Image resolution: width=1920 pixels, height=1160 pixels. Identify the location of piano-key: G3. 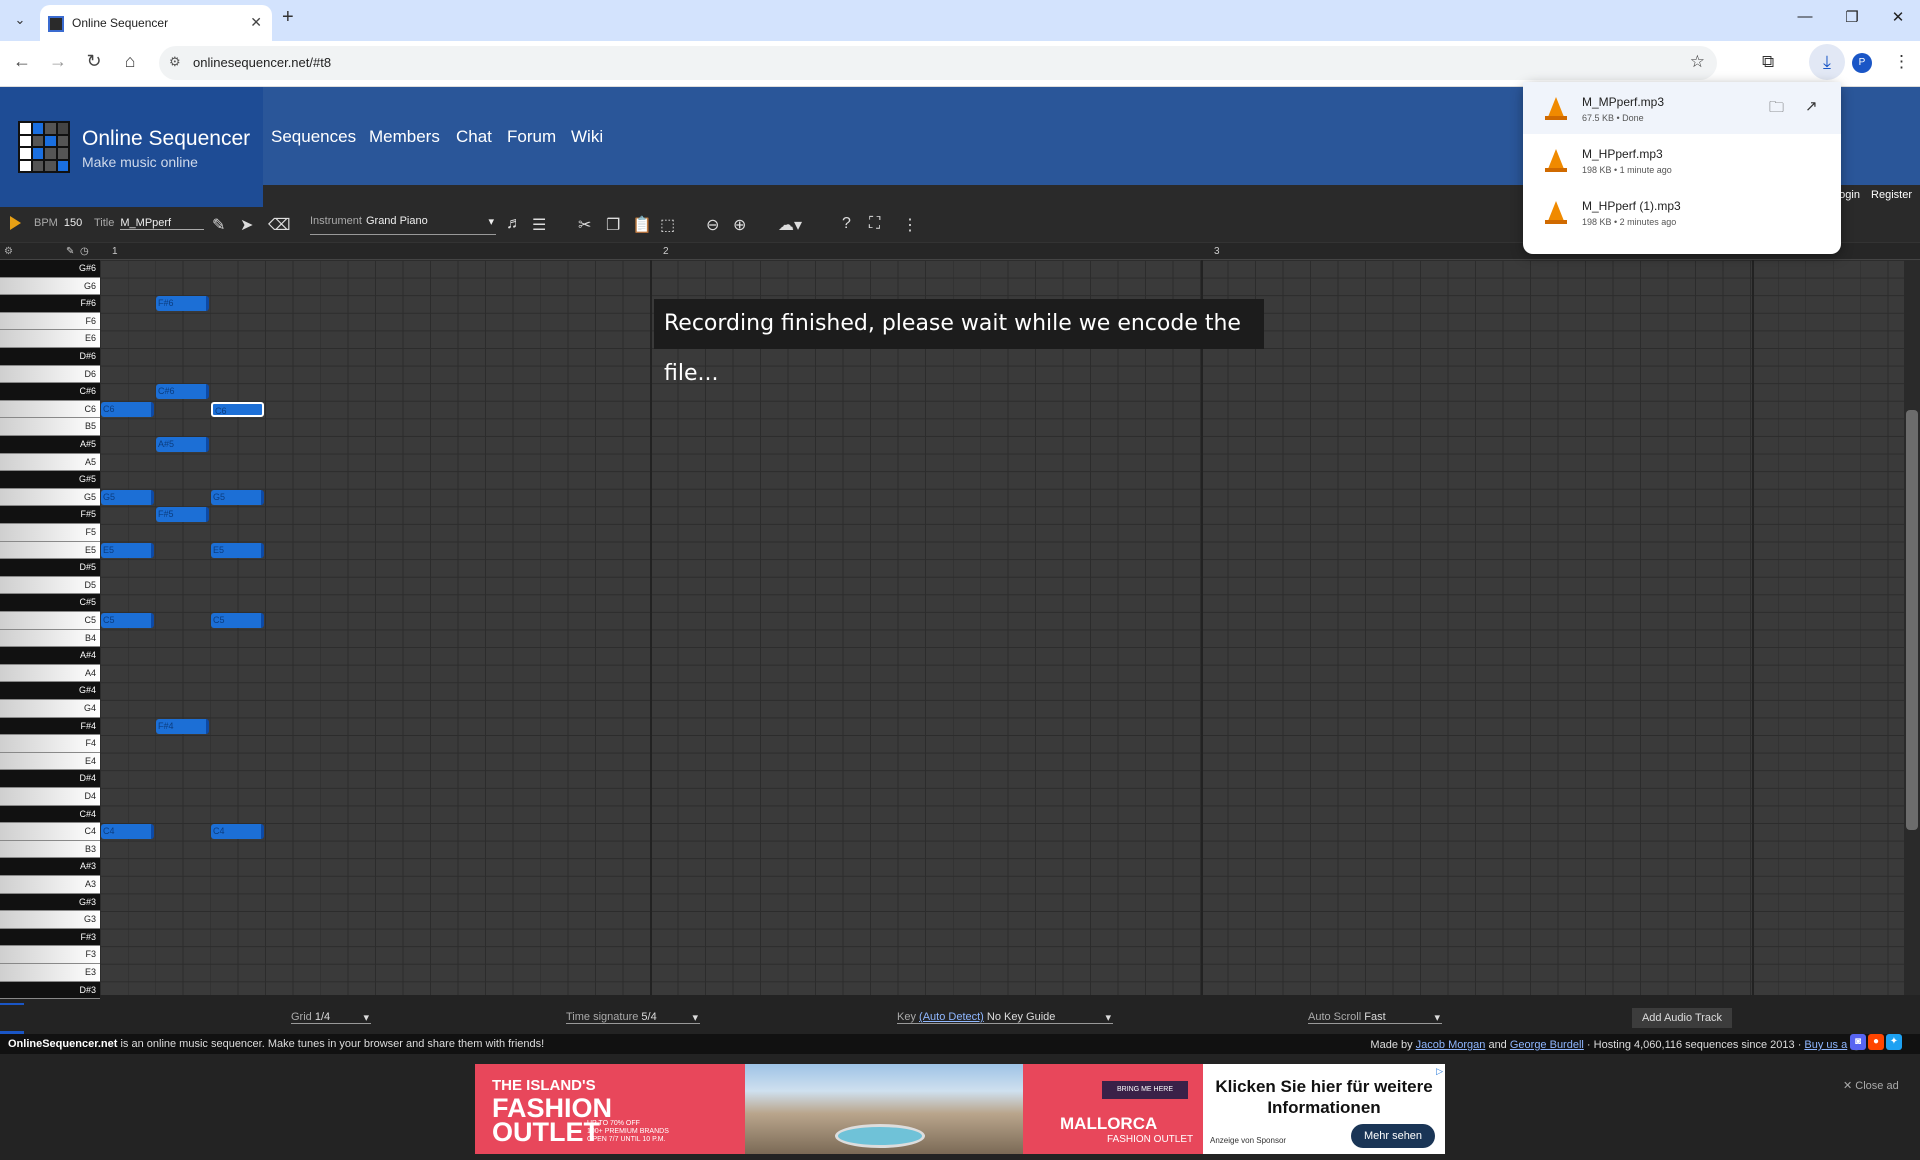
(50, 920).